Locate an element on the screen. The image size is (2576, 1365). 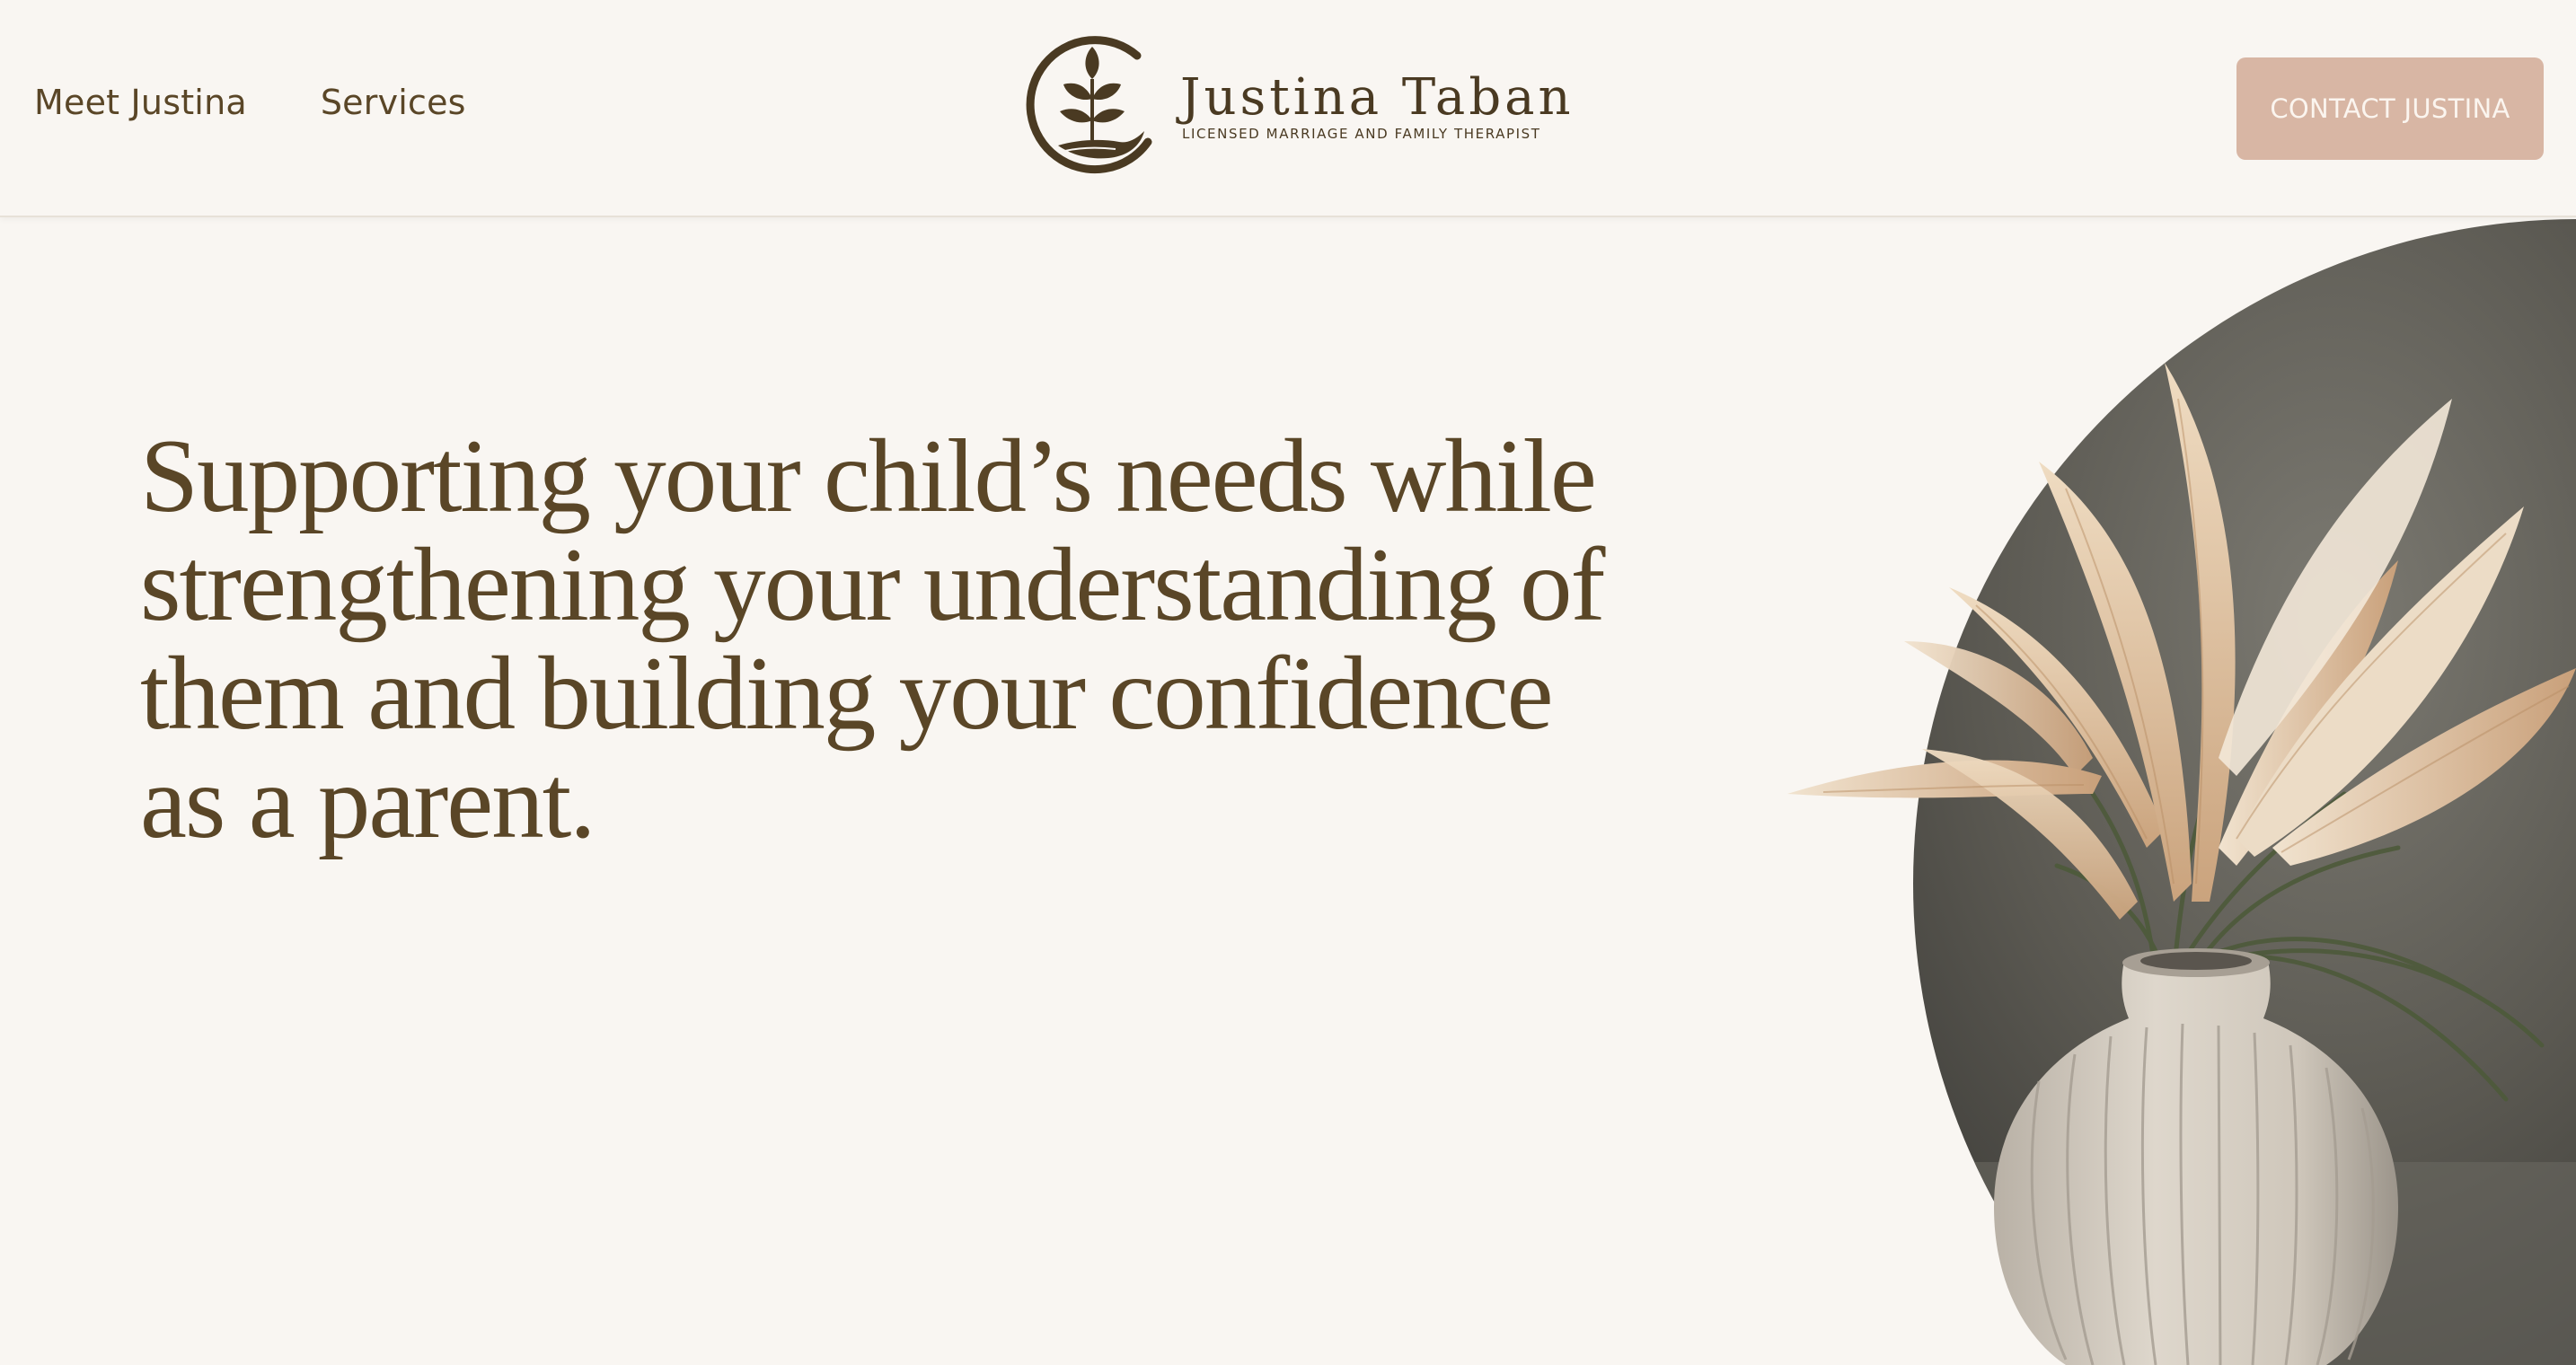
logo-tagline: LICENSED MARRIAGE AND FAMILY THERAPIST is located at coordinates (1361, 134).